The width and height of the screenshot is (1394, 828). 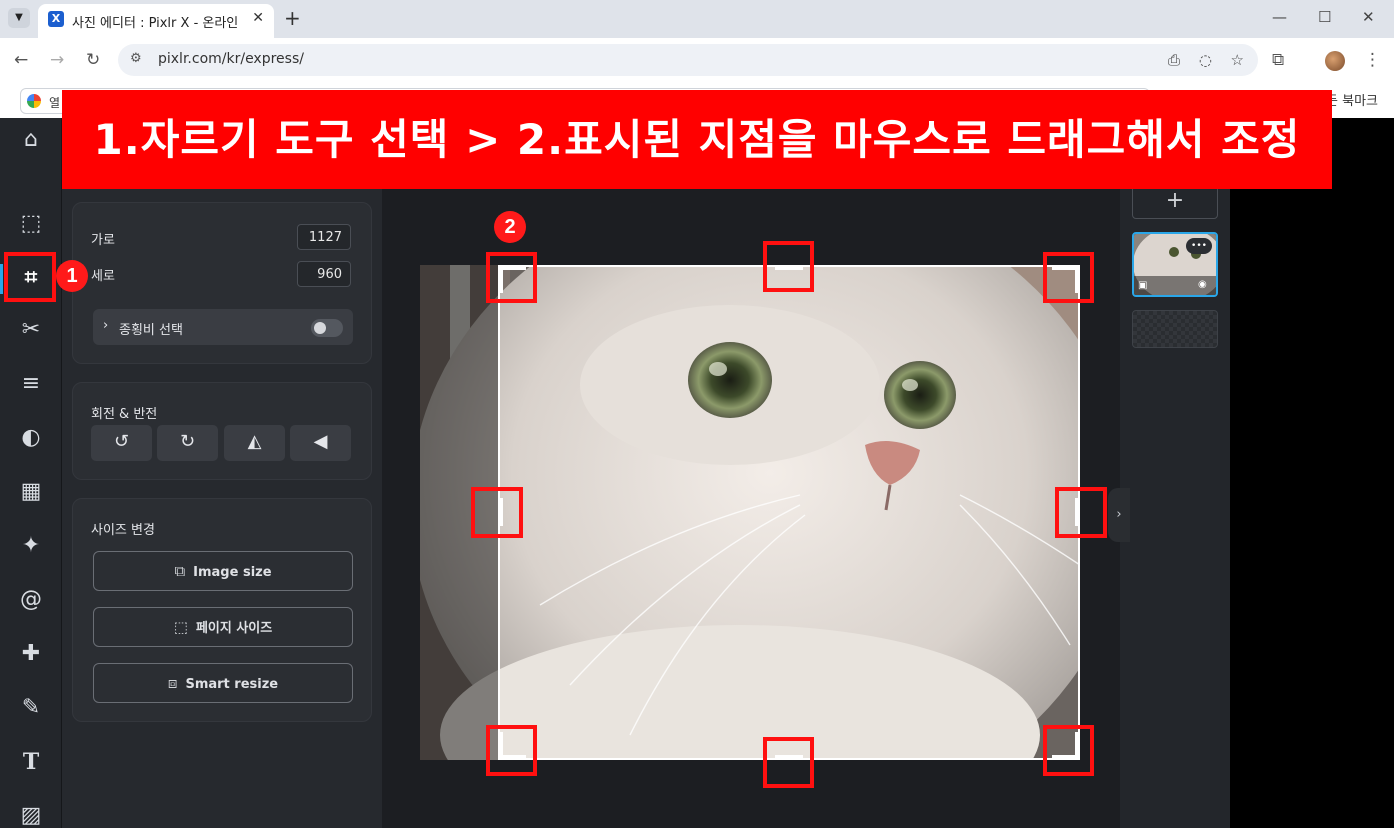 I want to click on filter-icon: ◐, so click(x=31, y=438).